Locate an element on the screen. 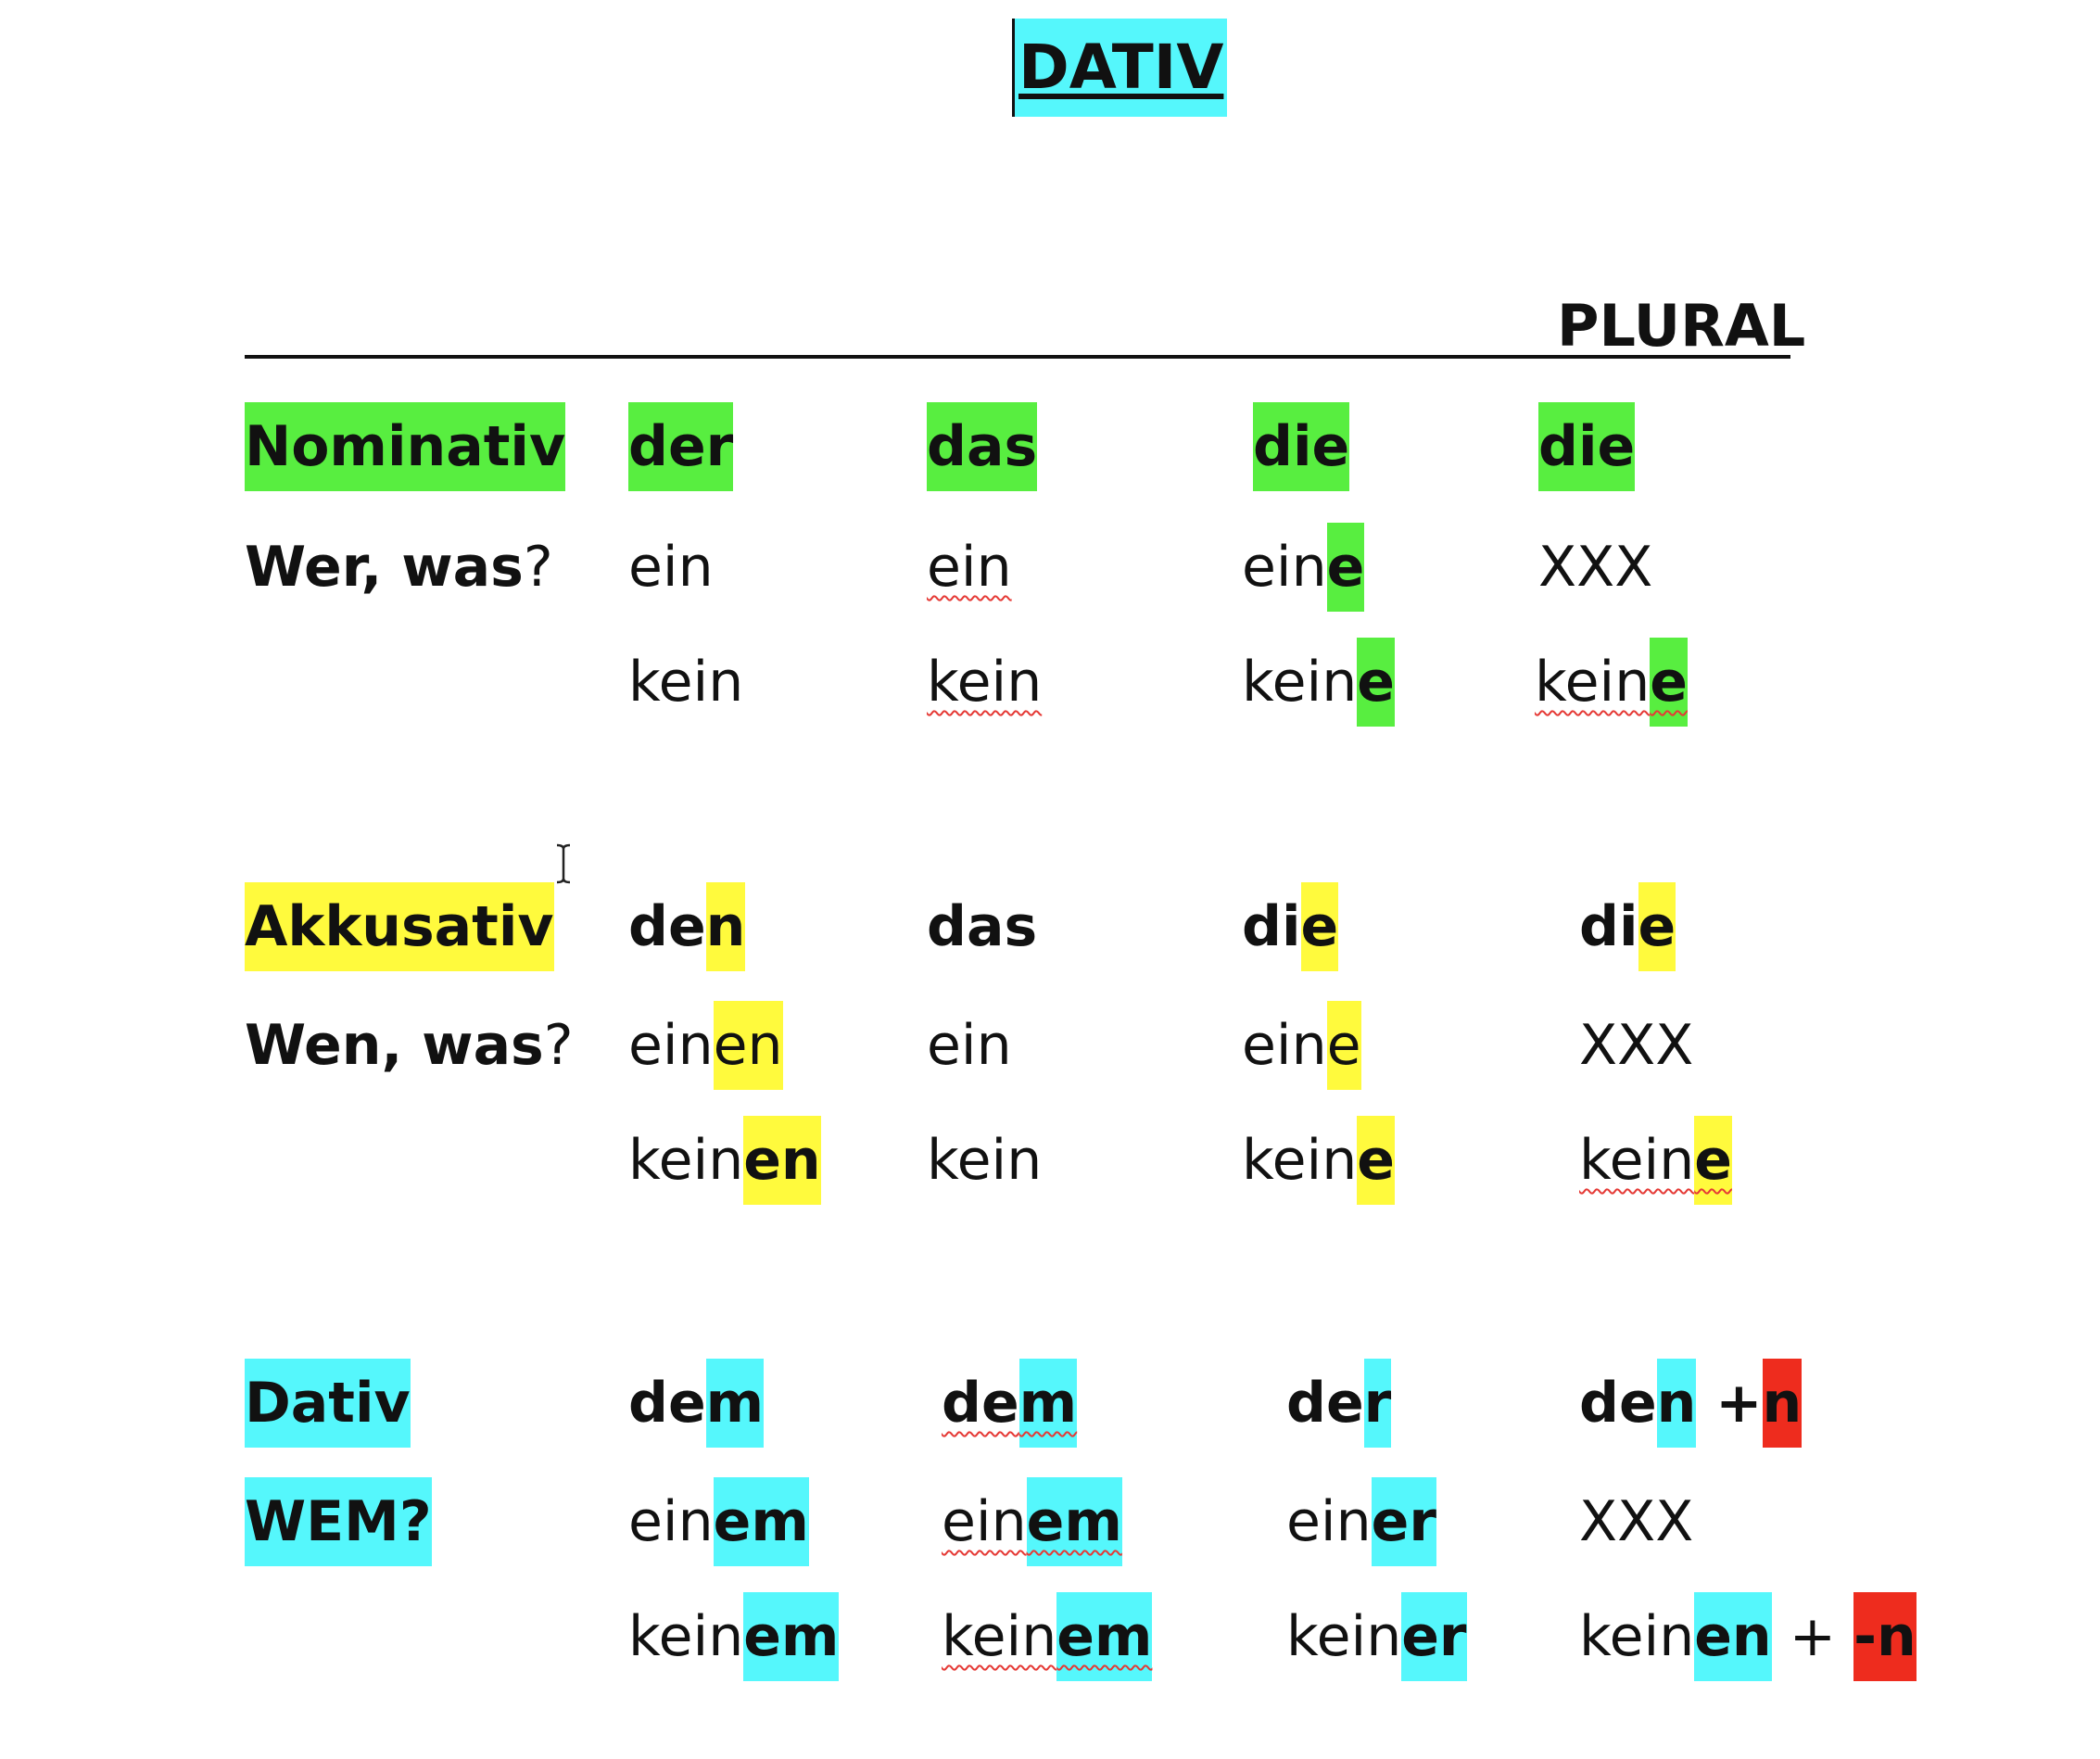  nominativ-neut-definite: das is located at coordinates (982, 446).